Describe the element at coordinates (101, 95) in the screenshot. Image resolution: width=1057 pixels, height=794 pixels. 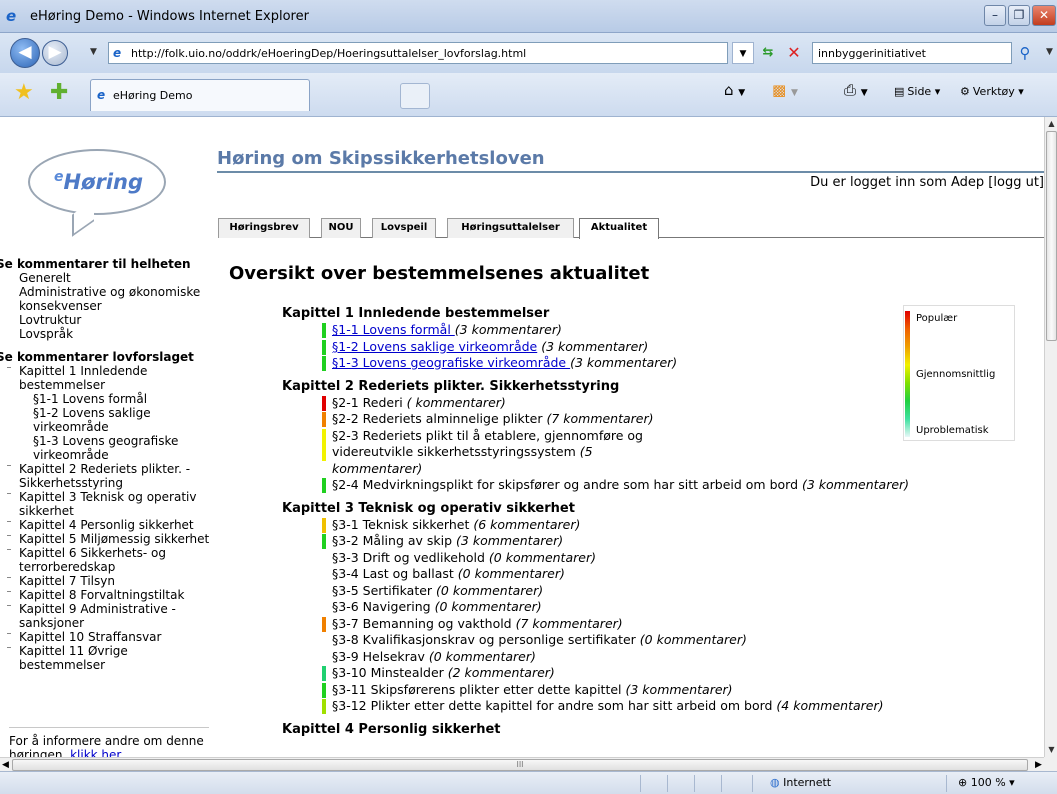
I see `tab-page-icon: e` at that location.